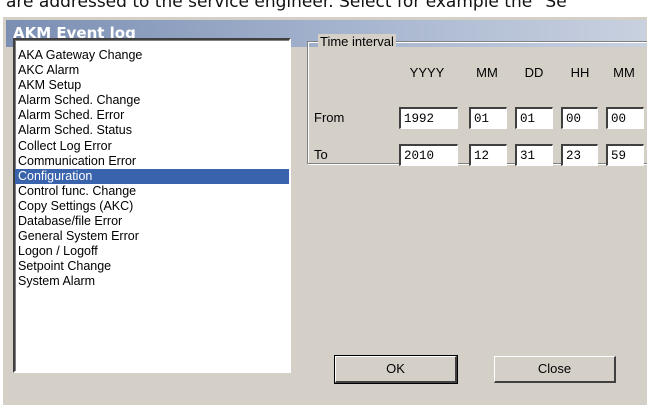 The height and width of the screenshot is (405, 647). What do you see at coordinates (152, 115) in the screenshot?
I see `list-item: Alarm Sched. Error` at bounding box center [152, 115].